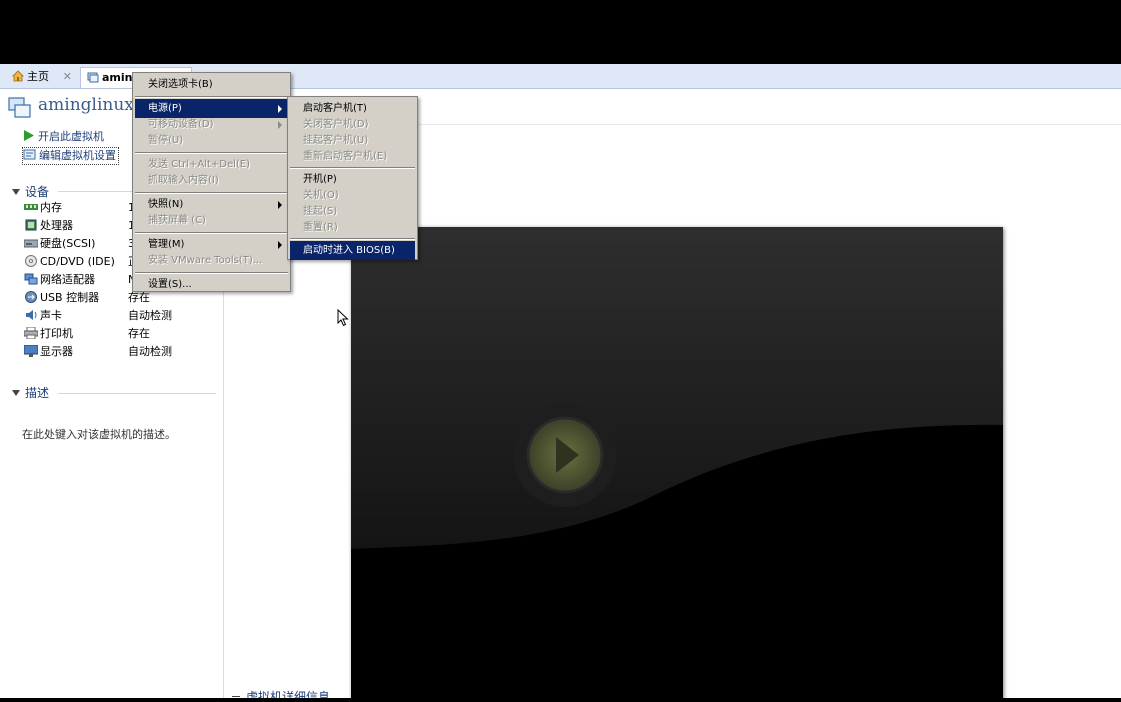 Image resolution: width=1121 pixels, height=702 pixels. I want to click on play-icon, so click(28, 135).